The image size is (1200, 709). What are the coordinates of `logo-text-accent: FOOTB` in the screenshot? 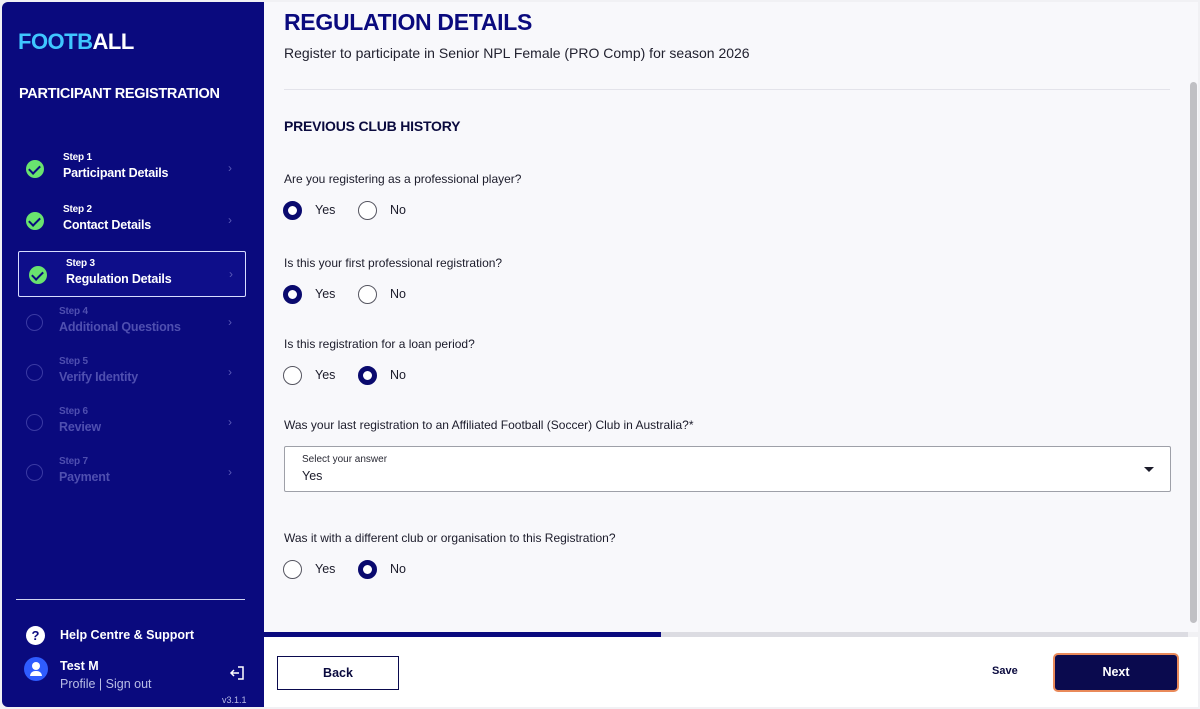 It's located at (55, 41).